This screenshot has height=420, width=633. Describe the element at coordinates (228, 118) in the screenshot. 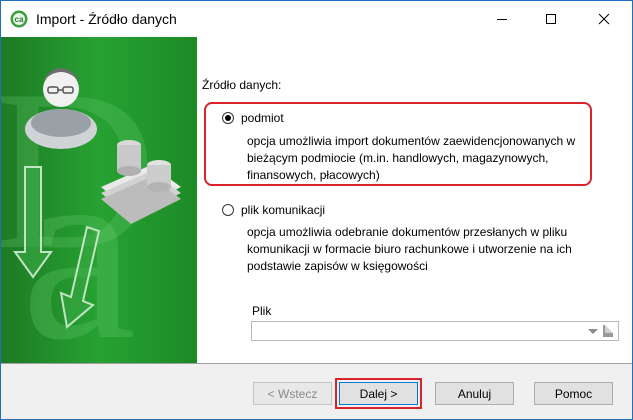

I see `radio-podmiot` at that location.